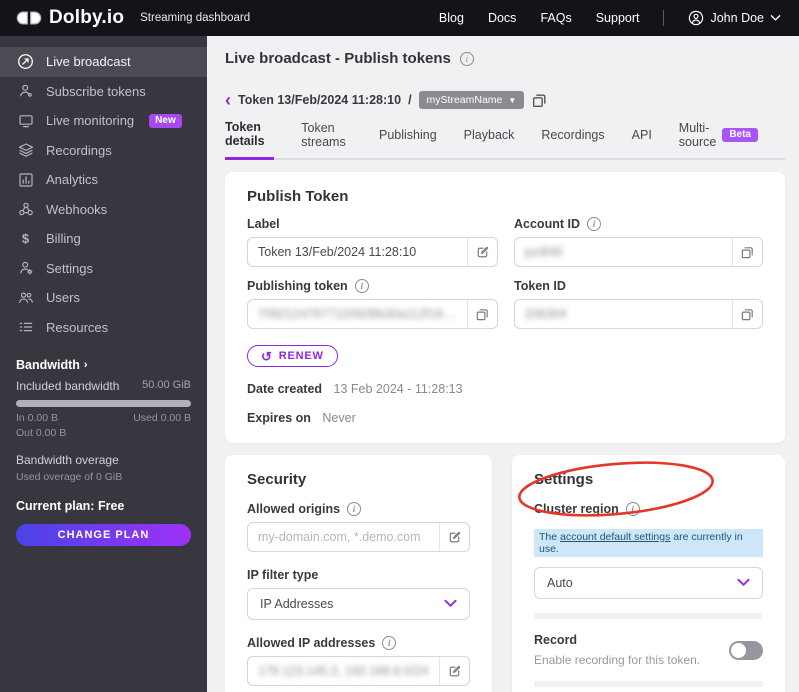 The width and height of the screenshot is (799, 692). What do you see at coordinates (68, 386) in the screenshot?
I see `included-bandwidth-label: Included bandwidth` at bounding box center [68, 386].